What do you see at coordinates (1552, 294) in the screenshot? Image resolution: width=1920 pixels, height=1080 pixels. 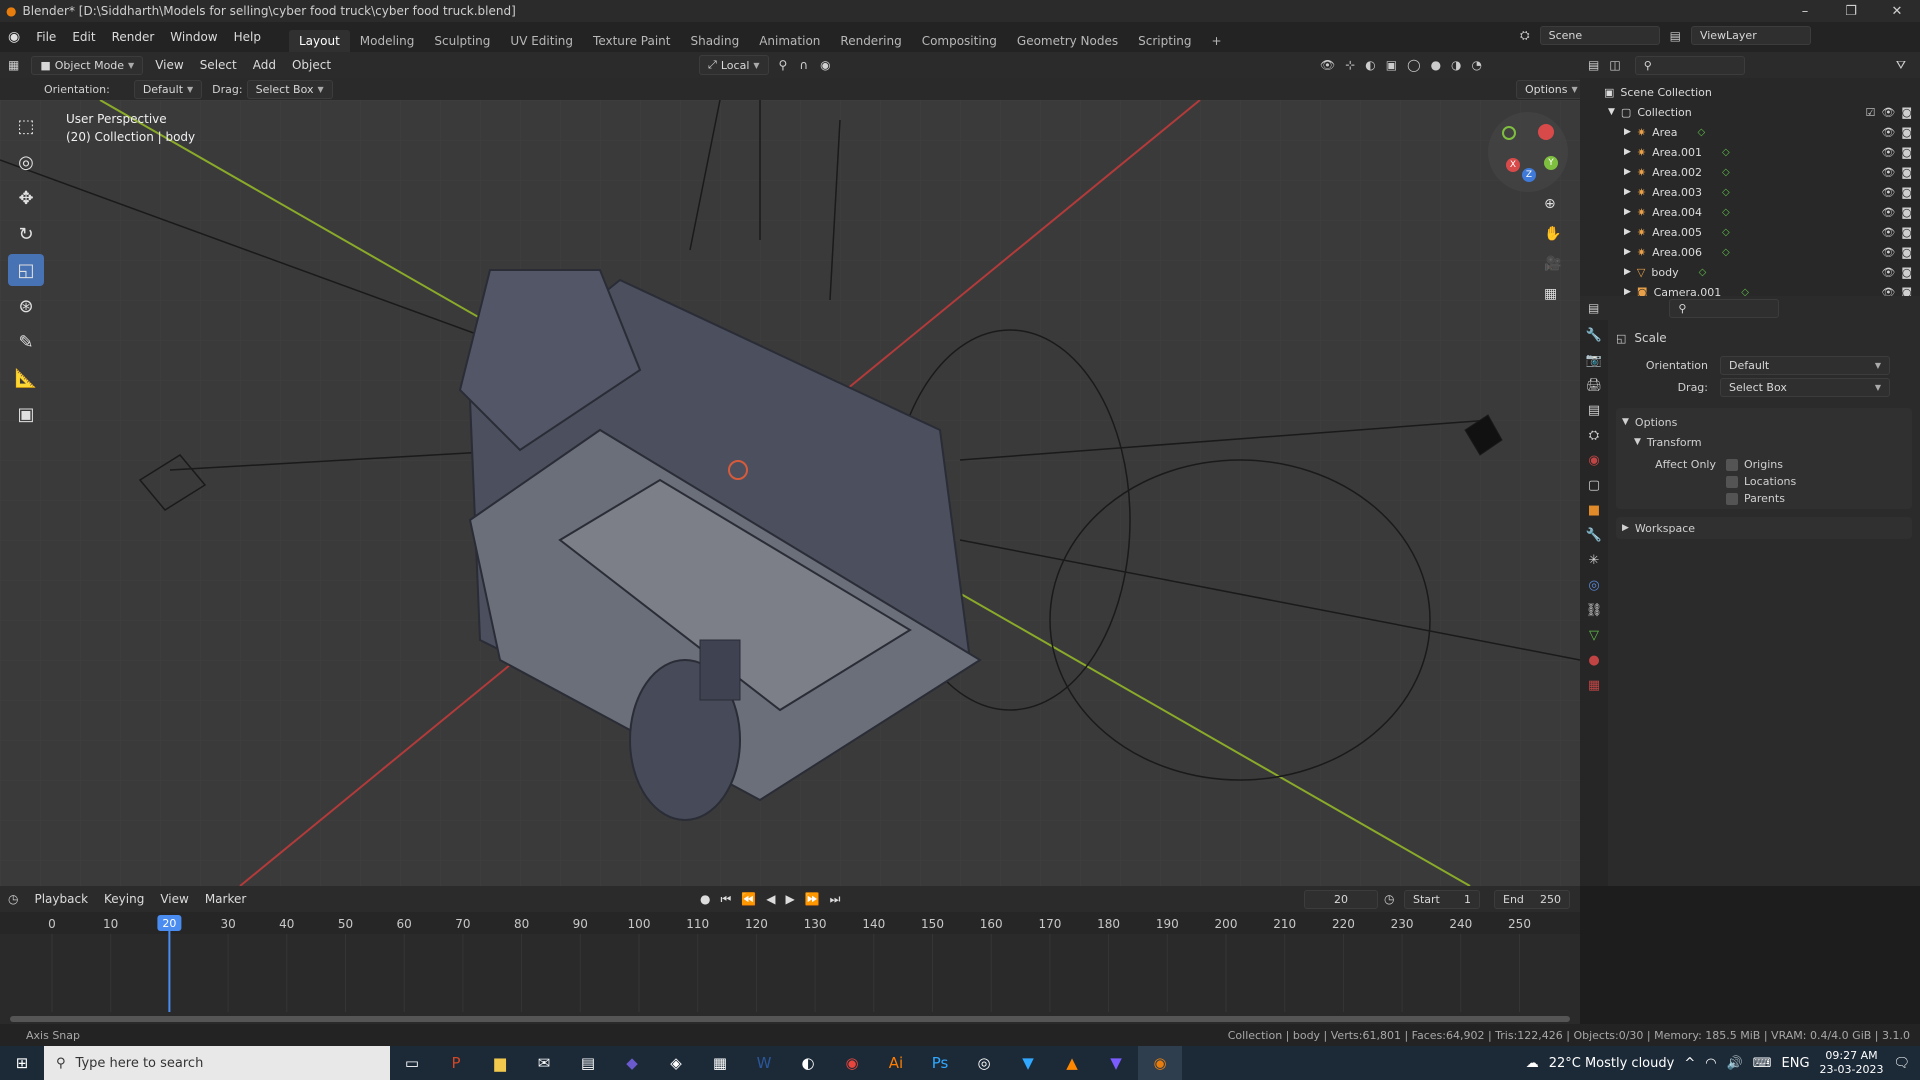 I see `grid-view-icon: ▦` at bounding box center [1552, 294].